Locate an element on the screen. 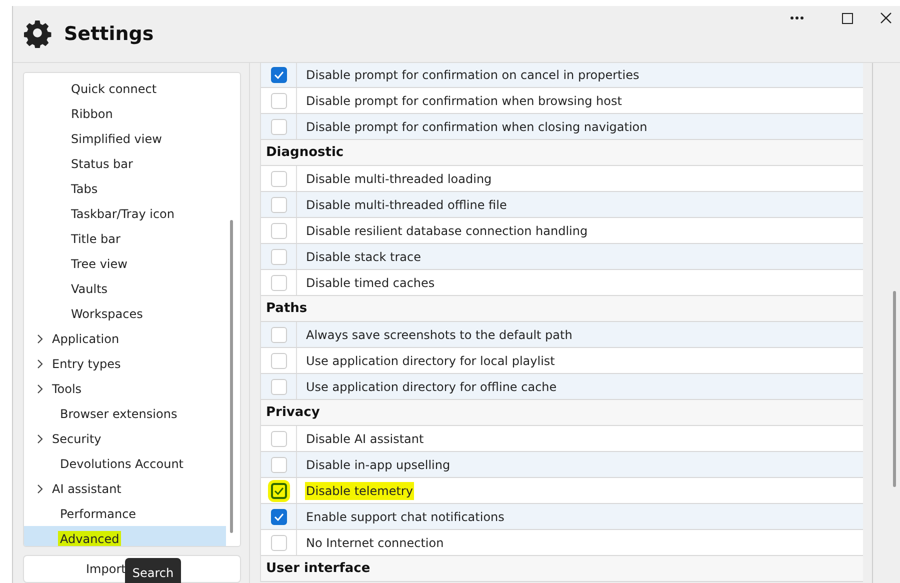  option-label: Disable timed caches is located at coordinates (370, 283).